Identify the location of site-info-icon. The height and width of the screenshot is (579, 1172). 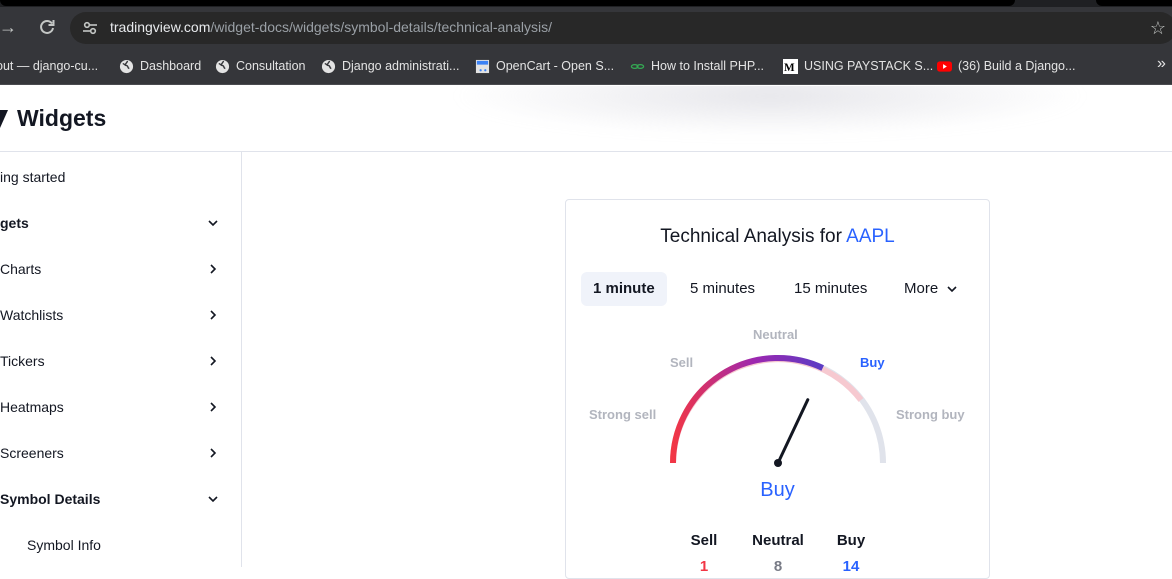
(90, 28).